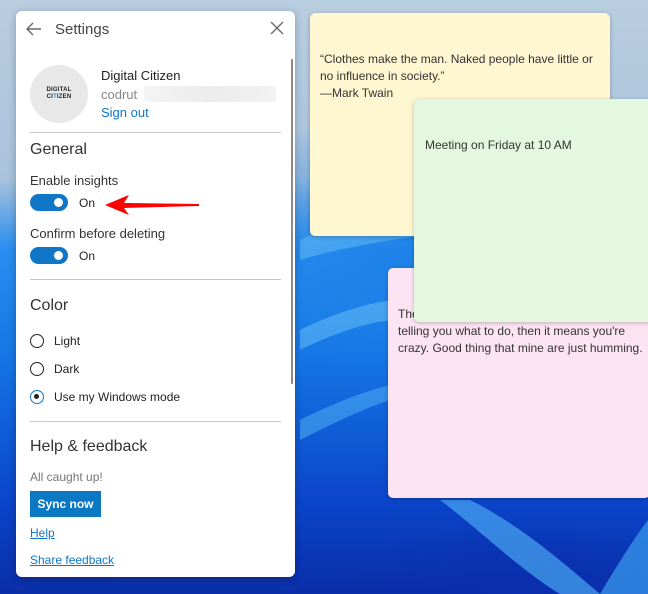 This screenshot has height=594, width=648. I want to click on red-arrow-annotation, so click(152, 205).